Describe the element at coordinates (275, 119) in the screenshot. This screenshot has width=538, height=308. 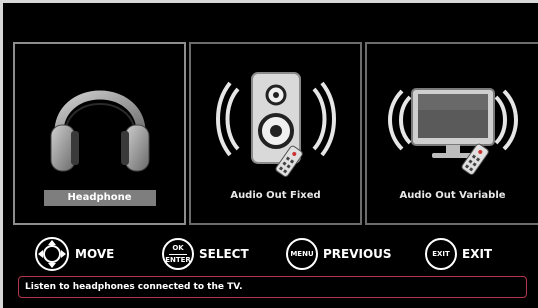
I see `speaker-remote-icon` at that location.